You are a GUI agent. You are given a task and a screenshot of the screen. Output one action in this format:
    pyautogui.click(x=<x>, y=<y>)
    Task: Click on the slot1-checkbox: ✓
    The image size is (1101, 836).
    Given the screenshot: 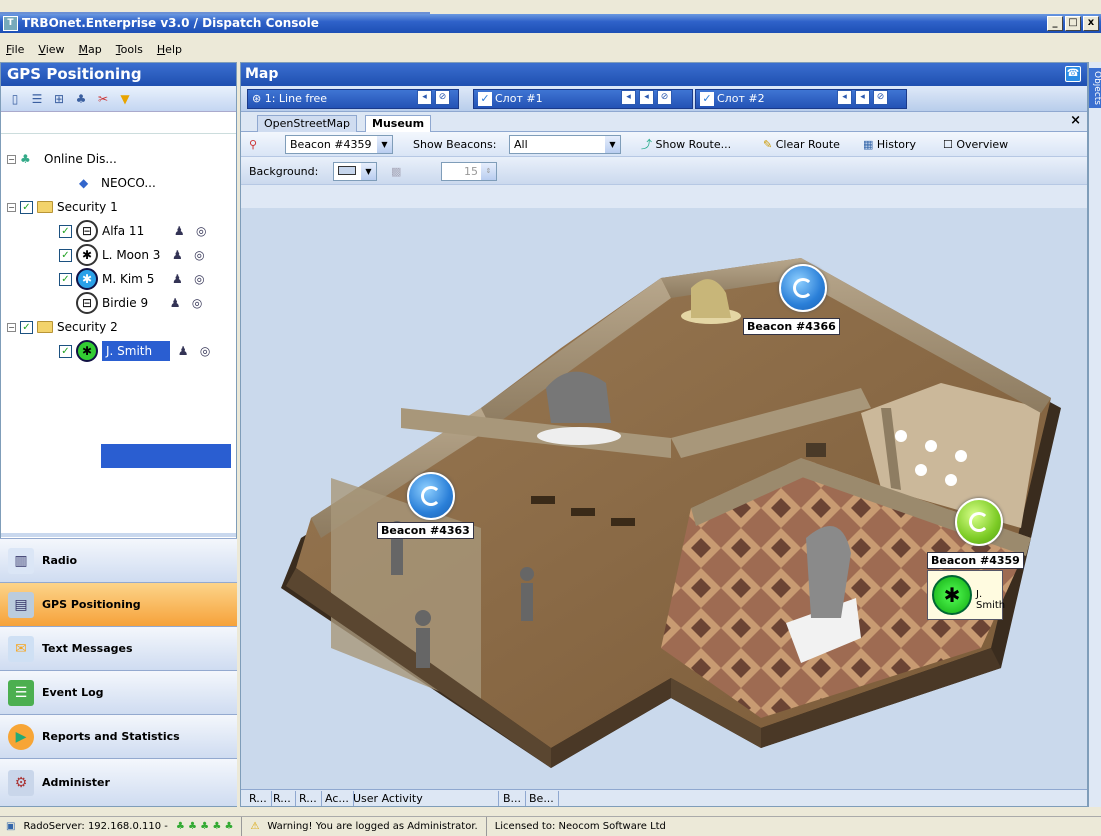 What is the action you would take?
    pyautogui.click(x=485, y=99)
    